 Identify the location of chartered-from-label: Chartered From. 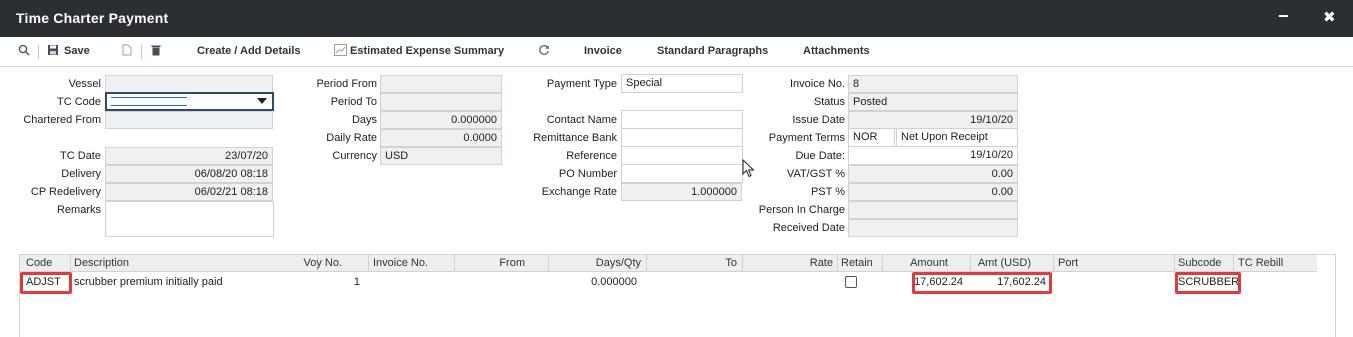
(62, 120).